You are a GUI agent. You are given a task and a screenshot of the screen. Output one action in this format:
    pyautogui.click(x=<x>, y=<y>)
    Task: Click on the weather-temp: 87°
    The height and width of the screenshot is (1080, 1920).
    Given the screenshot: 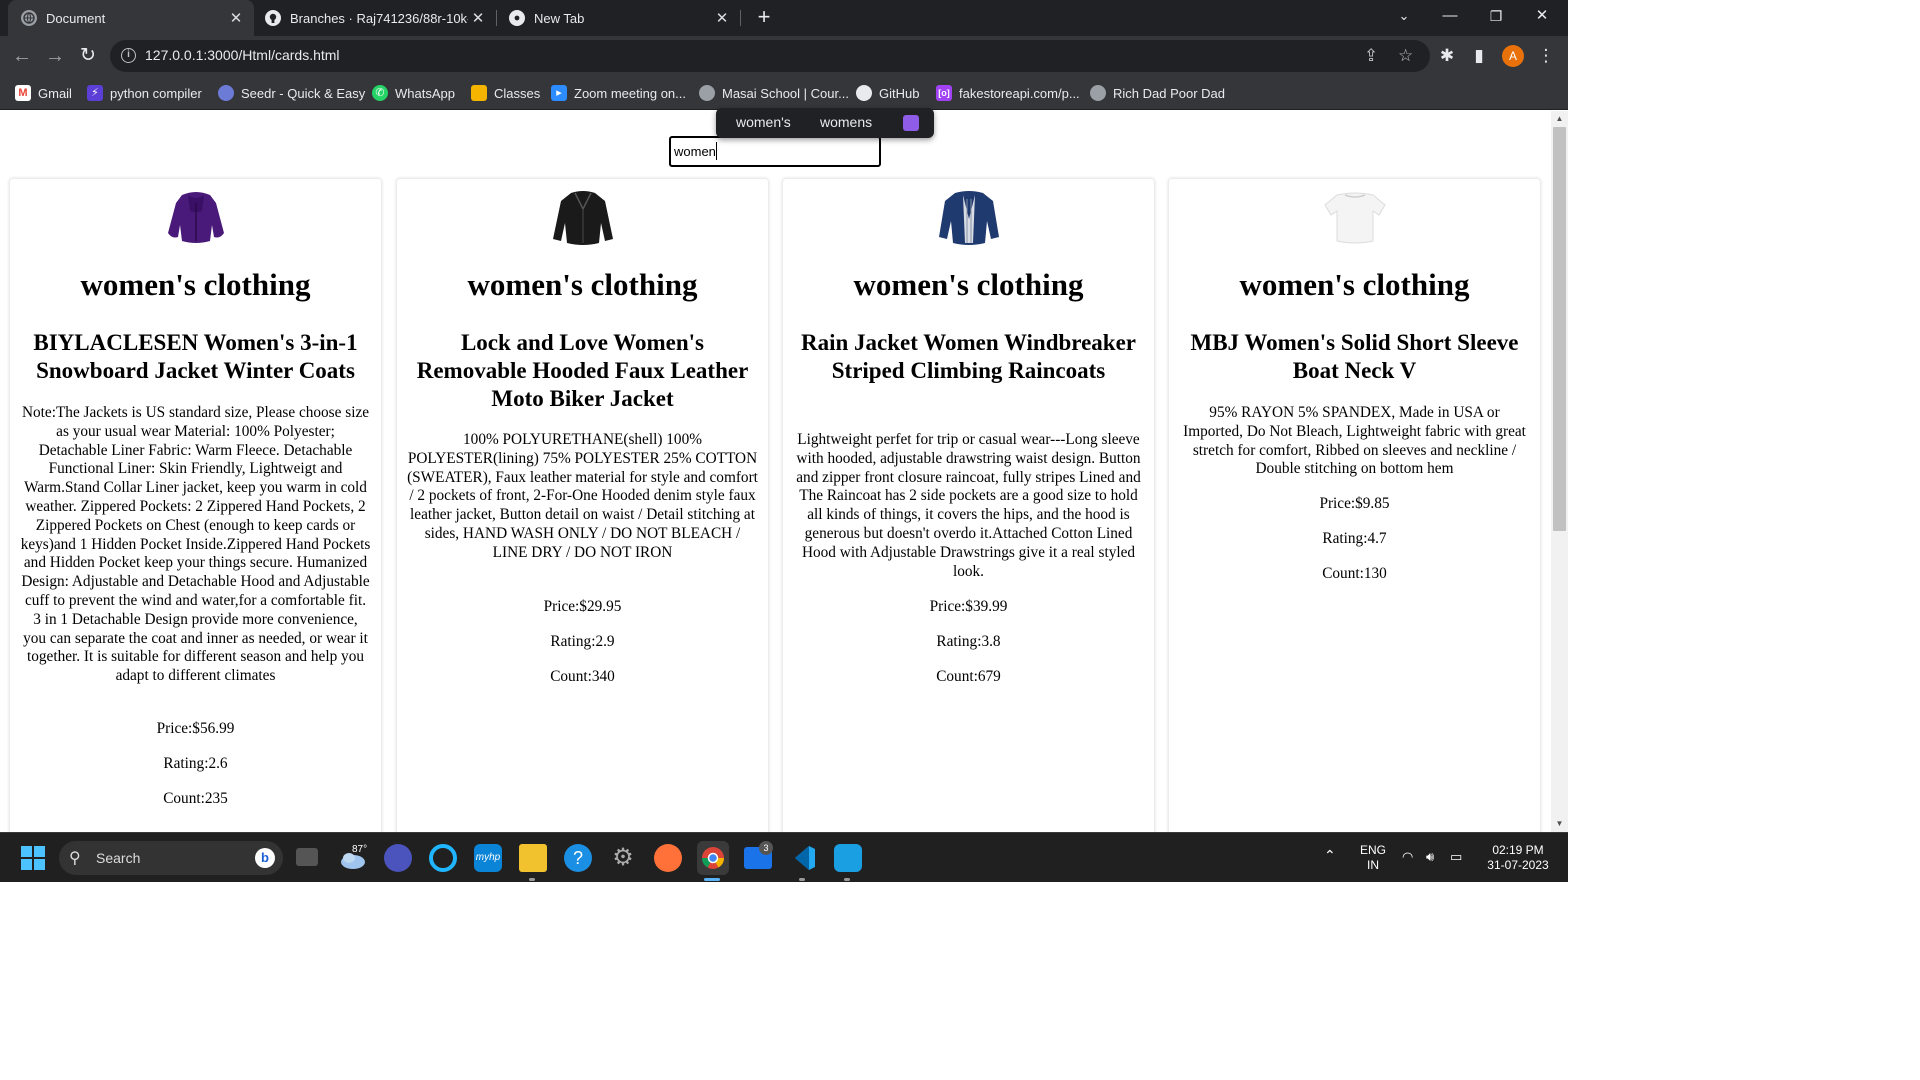 What is the action you would take?
    pyautogui.click(x=360, y=849)
    